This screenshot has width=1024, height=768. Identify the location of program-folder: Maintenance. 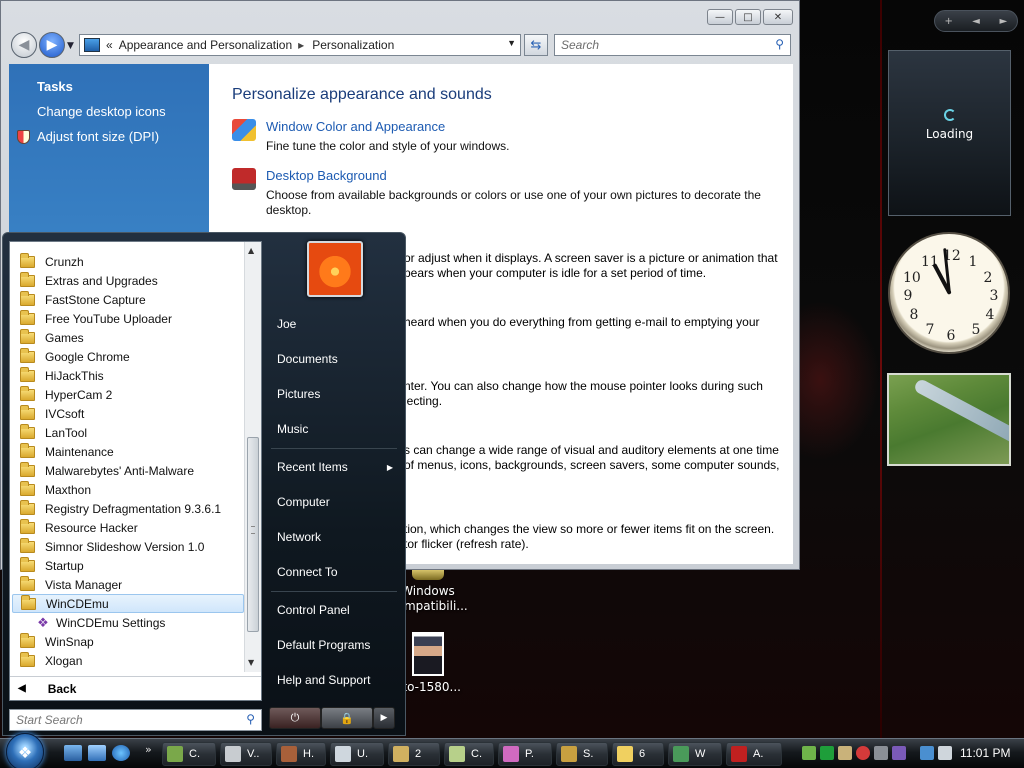
(128, 451).